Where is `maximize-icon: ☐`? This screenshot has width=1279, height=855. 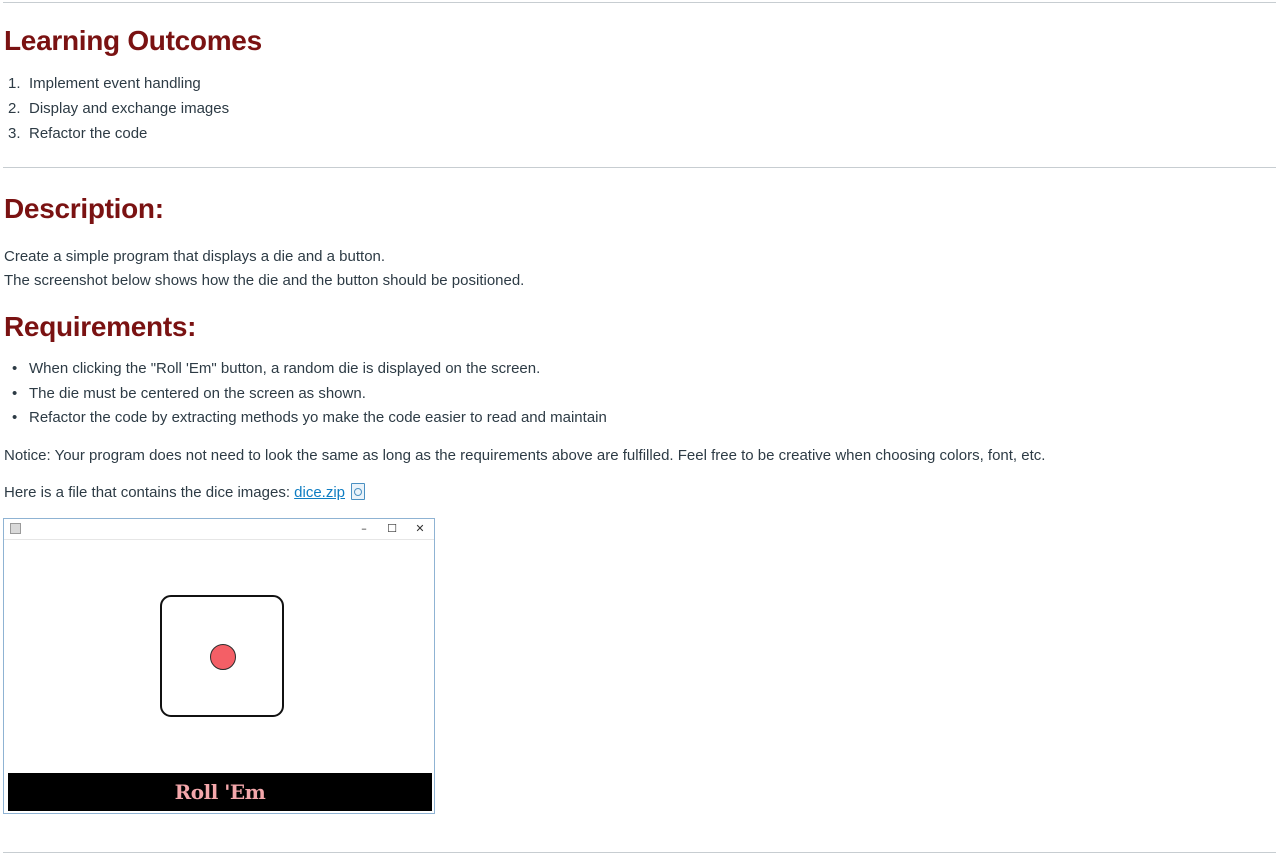 maximize-icon: ☐ is located at coordinates (392, 529).